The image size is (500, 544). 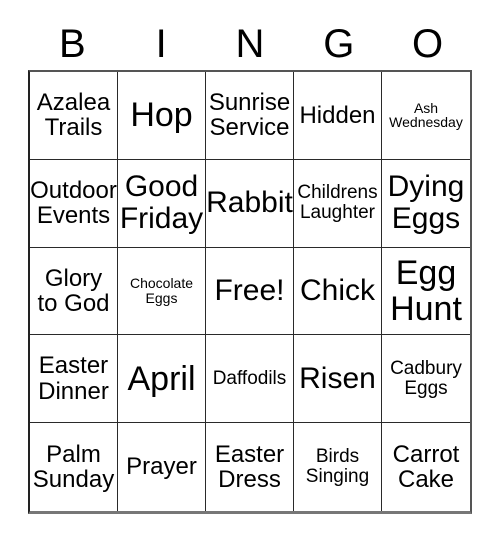 I want to click on bingo-cell-label: Easter Dinner, so click(x=73, y=378).